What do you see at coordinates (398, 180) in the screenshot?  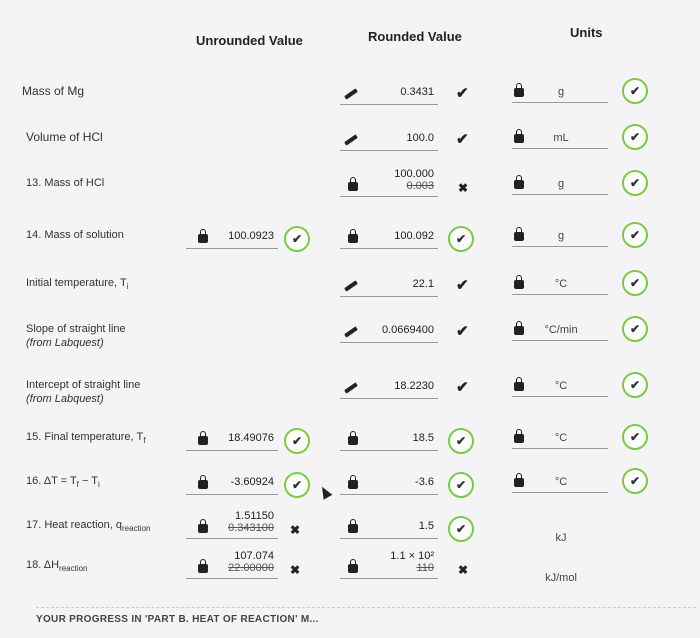 I see `rounded-value-field: 100.000 0.003` at bounding box center [398, 180].